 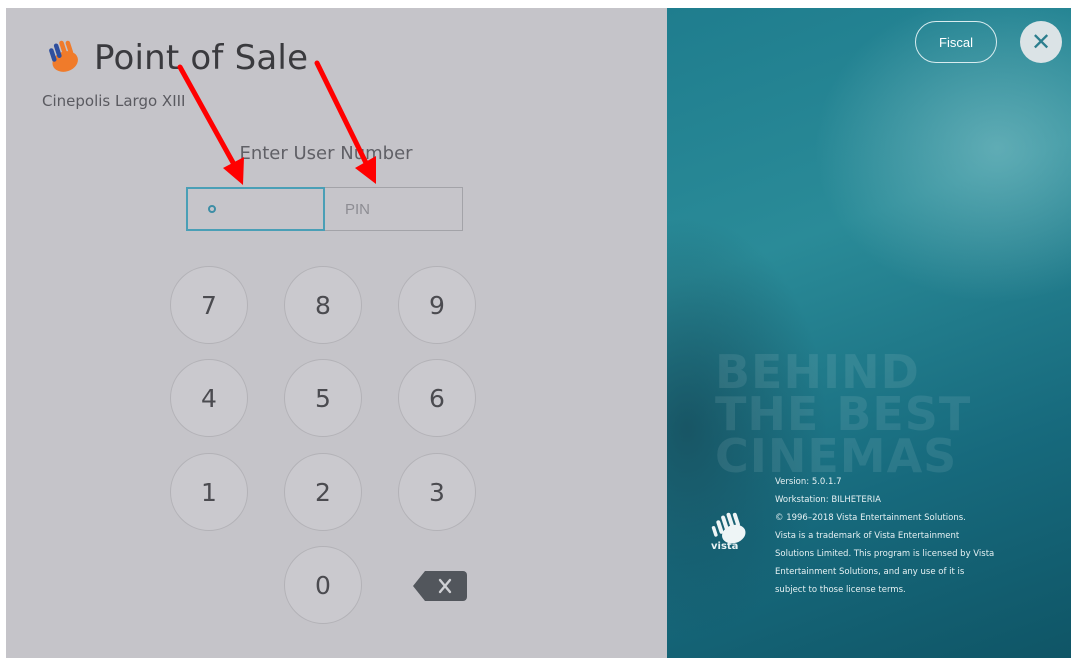 I want to click on keypad-key-9: 9, so click(x=437, y=305).